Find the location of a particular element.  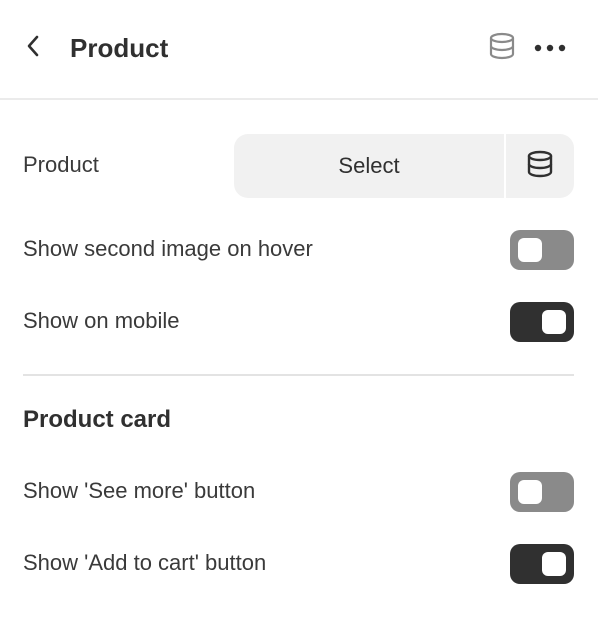

product-card-heading: Product card is located at coordinates (97, 419).